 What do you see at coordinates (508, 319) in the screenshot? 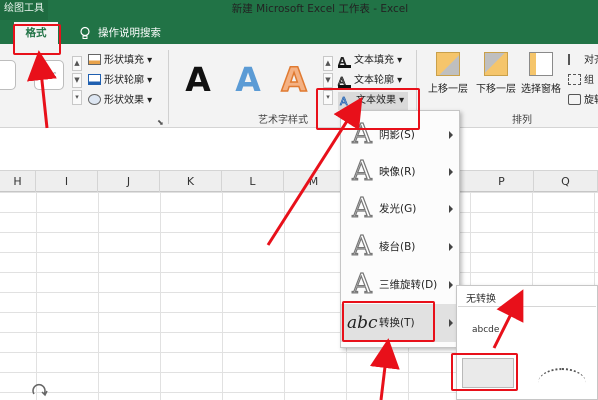
I see `arrow-to-transform-option` at bounding box center [508, 319].